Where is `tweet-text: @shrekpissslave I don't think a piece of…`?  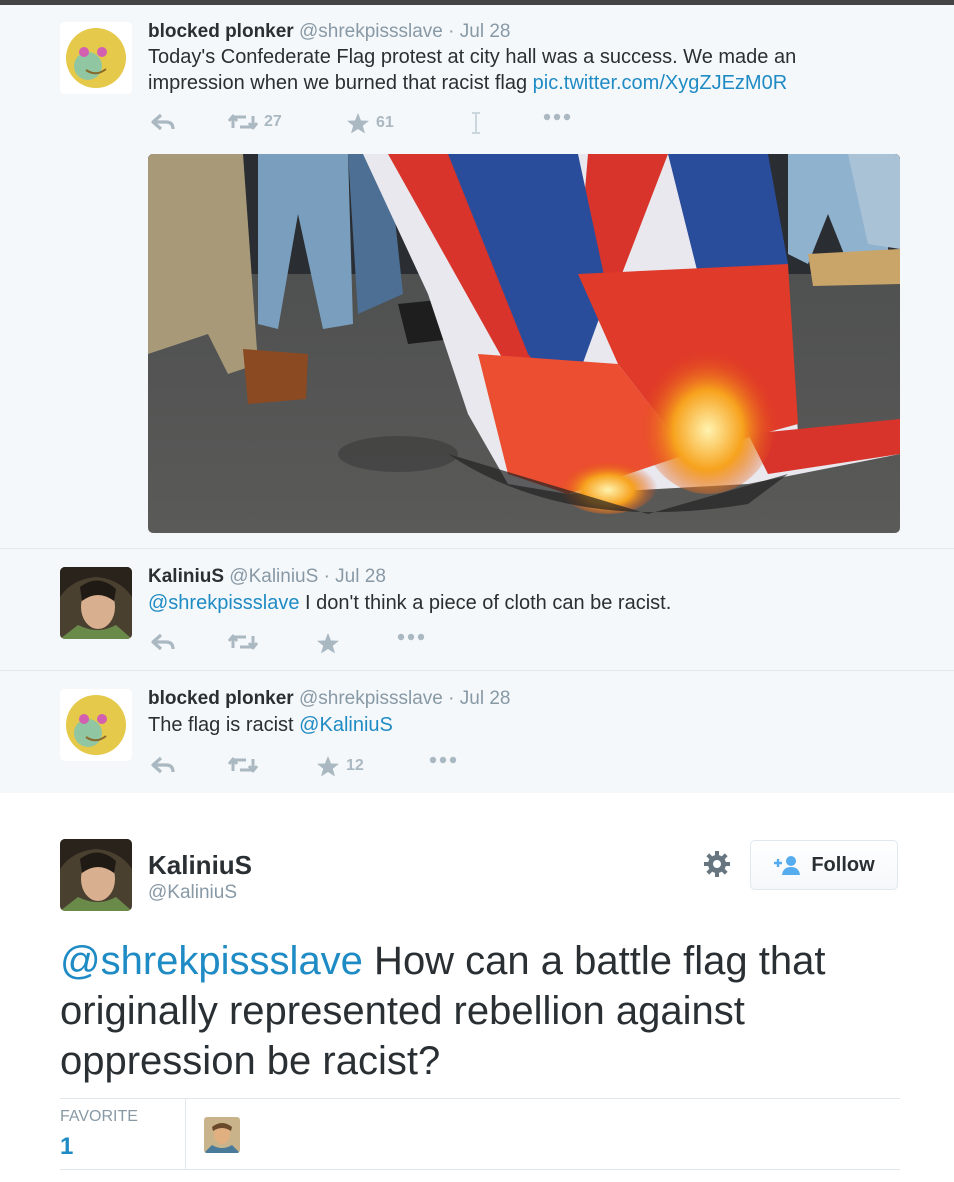
tweet-text: @shrekpissslave I don't think a piece of… is located at coordinates (508, 603).